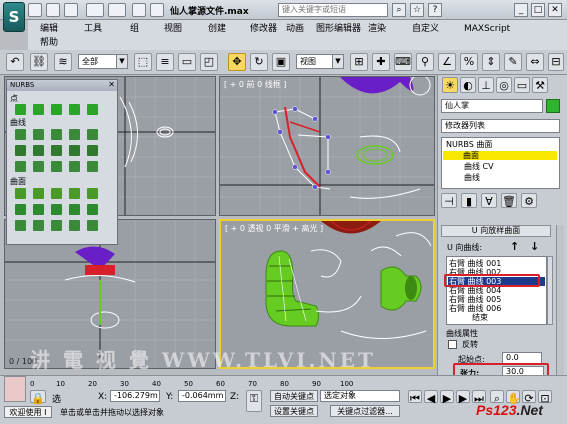 This screenshot has height=424, width=567. Describe the element at coordinates (534, 246) in the screenshot. I see `arrow-down-icon: ↓` at that location.